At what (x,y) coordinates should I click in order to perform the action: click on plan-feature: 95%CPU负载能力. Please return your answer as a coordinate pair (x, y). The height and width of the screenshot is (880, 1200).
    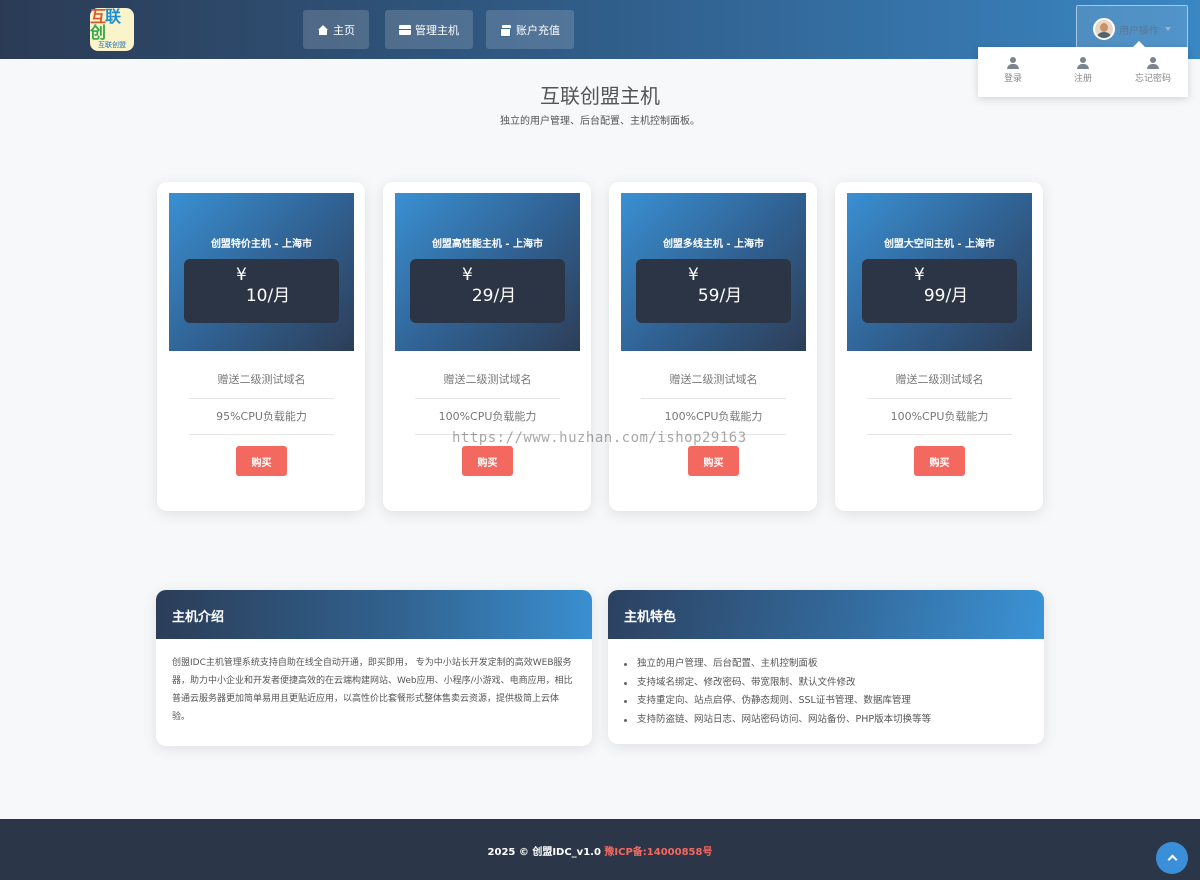
    Looking at the image, I should click on (261, 416).